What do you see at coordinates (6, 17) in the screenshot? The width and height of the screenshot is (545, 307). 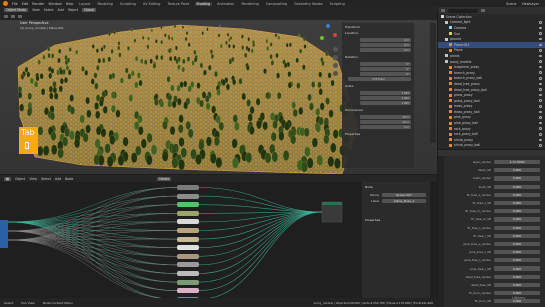 I see `select-tool-icon` at bounding box center [6, 17].